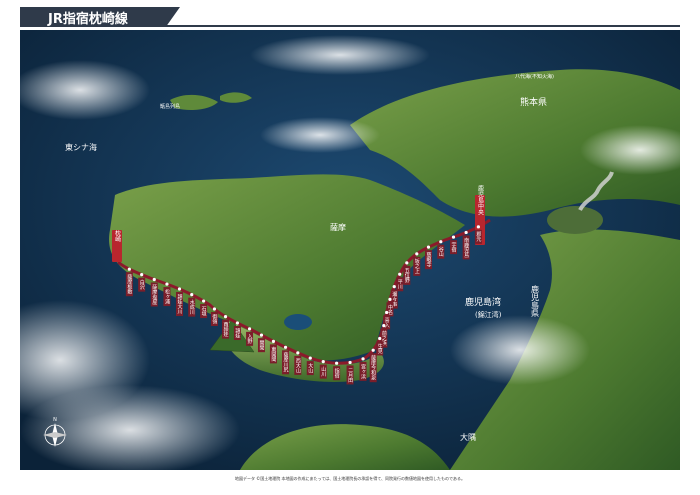 The width and height of the screenshot is (700, 495). Describe the element at coordinates (453, 248) in the screenshot. I see `station-label: 宇宿` at that location.